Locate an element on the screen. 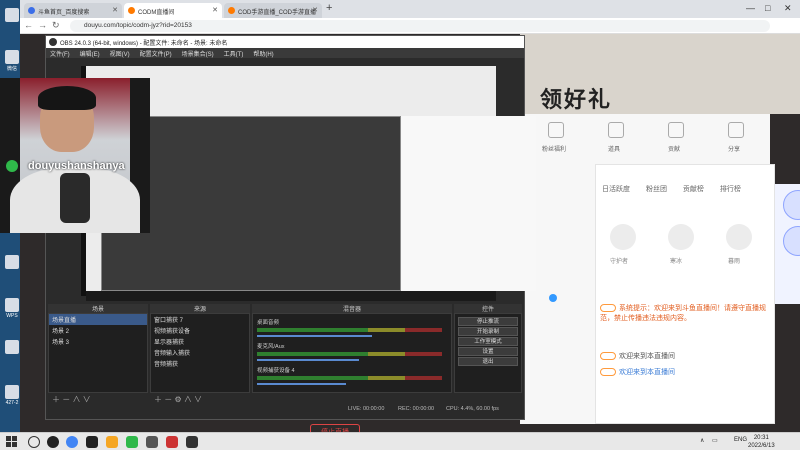 The image size is (800, 450). rank-name: 暮雨 is located at coordinates (734, 262).